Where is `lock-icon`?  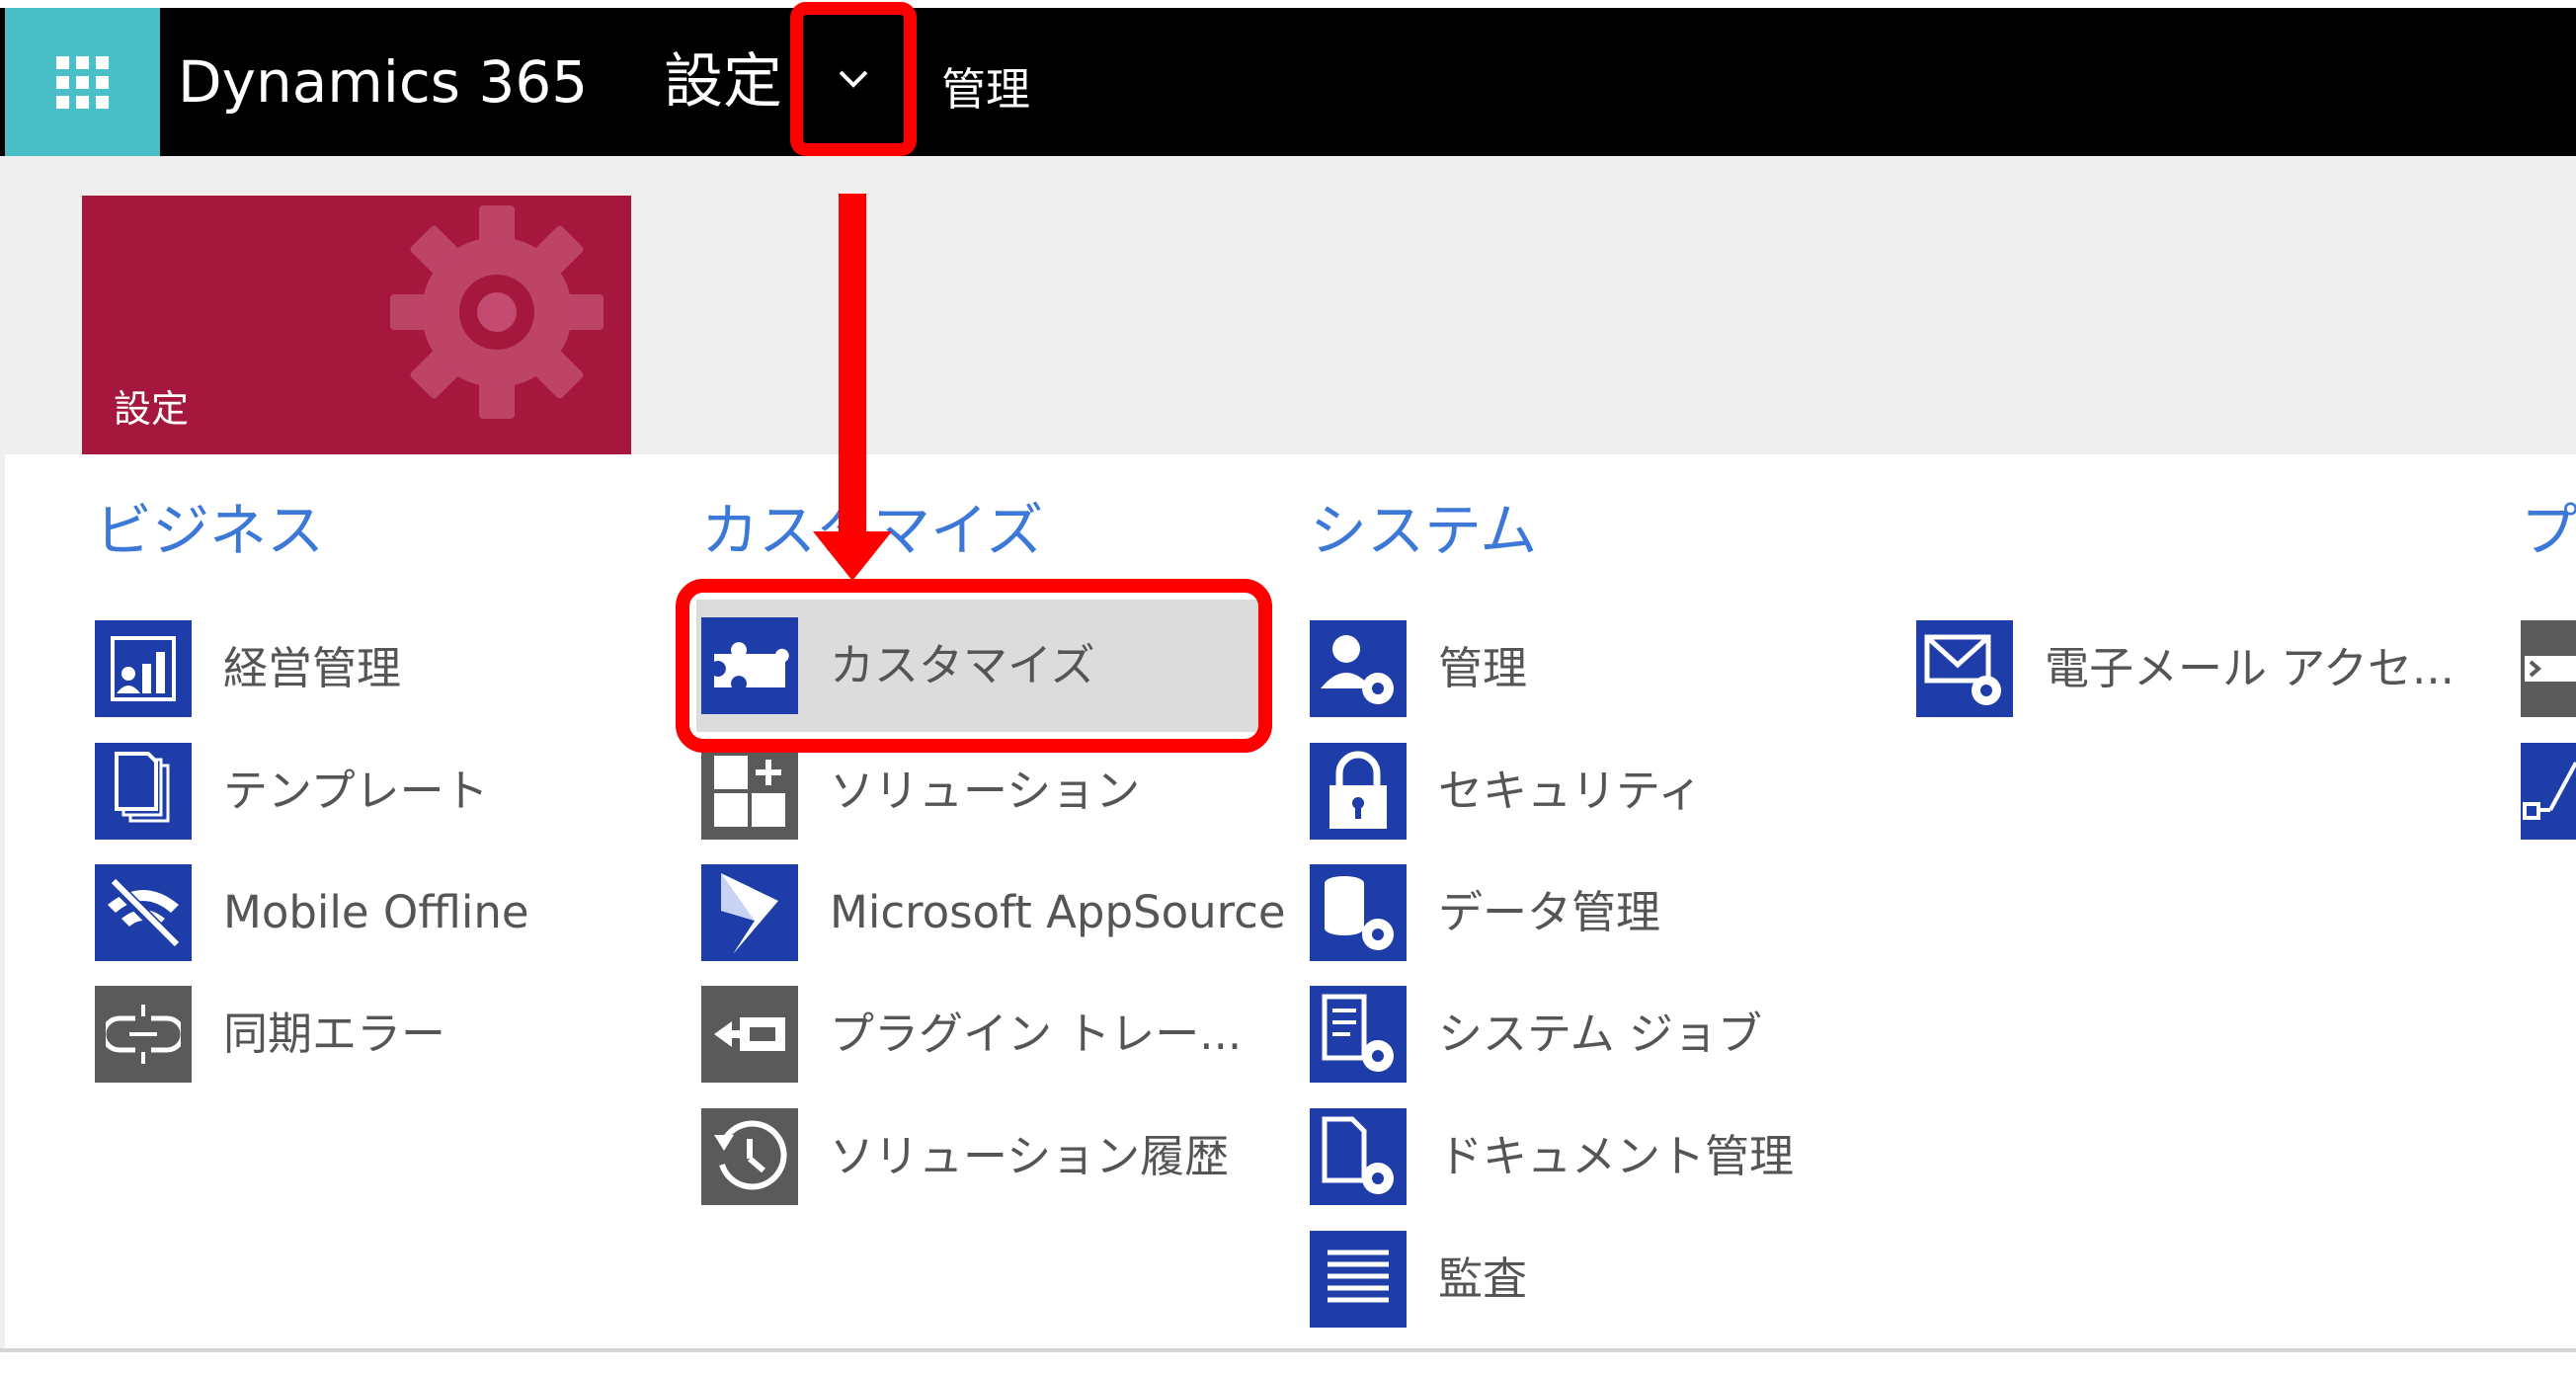 lock-icon is located at coordinates (1358, 791).